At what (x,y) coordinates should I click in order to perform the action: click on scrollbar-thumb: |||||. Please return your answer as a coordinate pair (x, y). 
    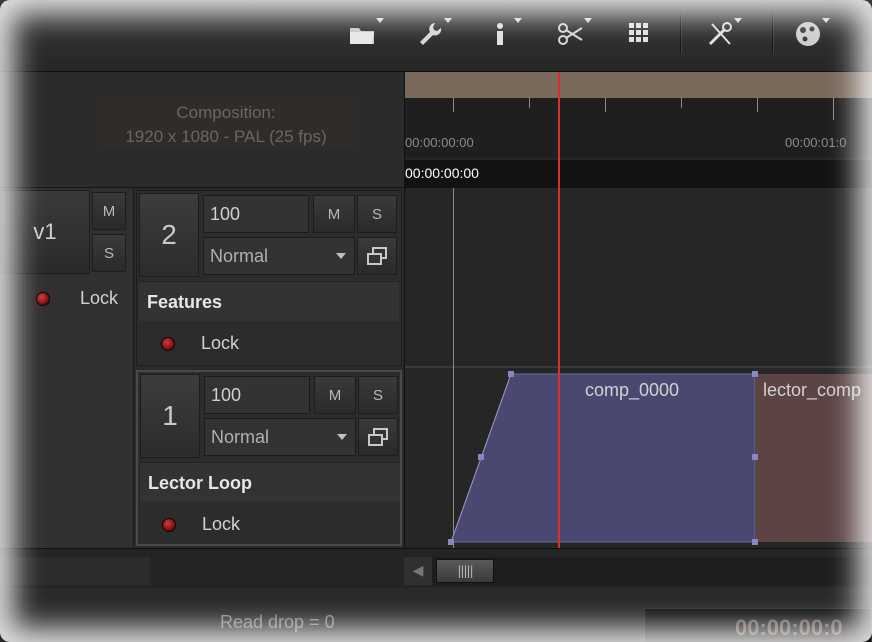
    Looking at the image, I should click on (465, 571).